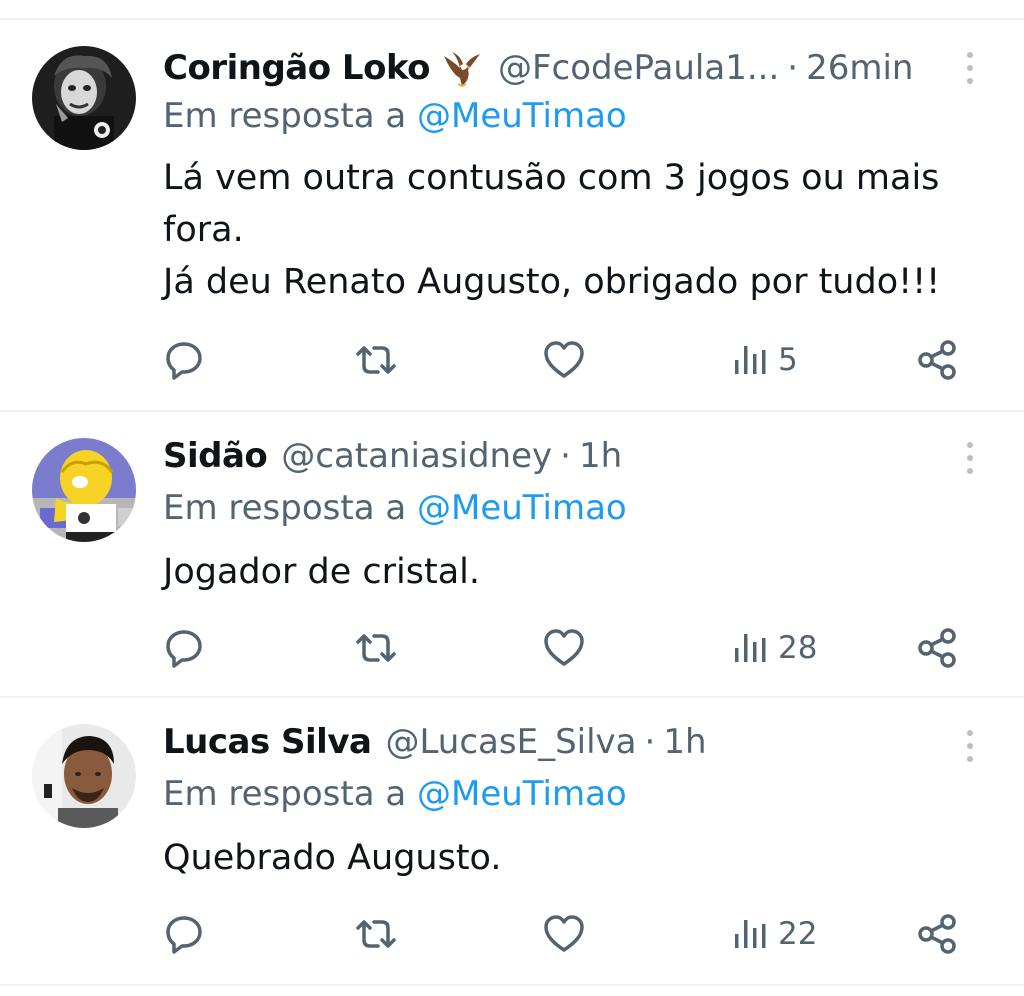 The image size is (1024, 996). What do you see at coordinates (297, 68) in the screenshot?
I see `display-name: Coringão Loko` at bounding box center [297, 68].